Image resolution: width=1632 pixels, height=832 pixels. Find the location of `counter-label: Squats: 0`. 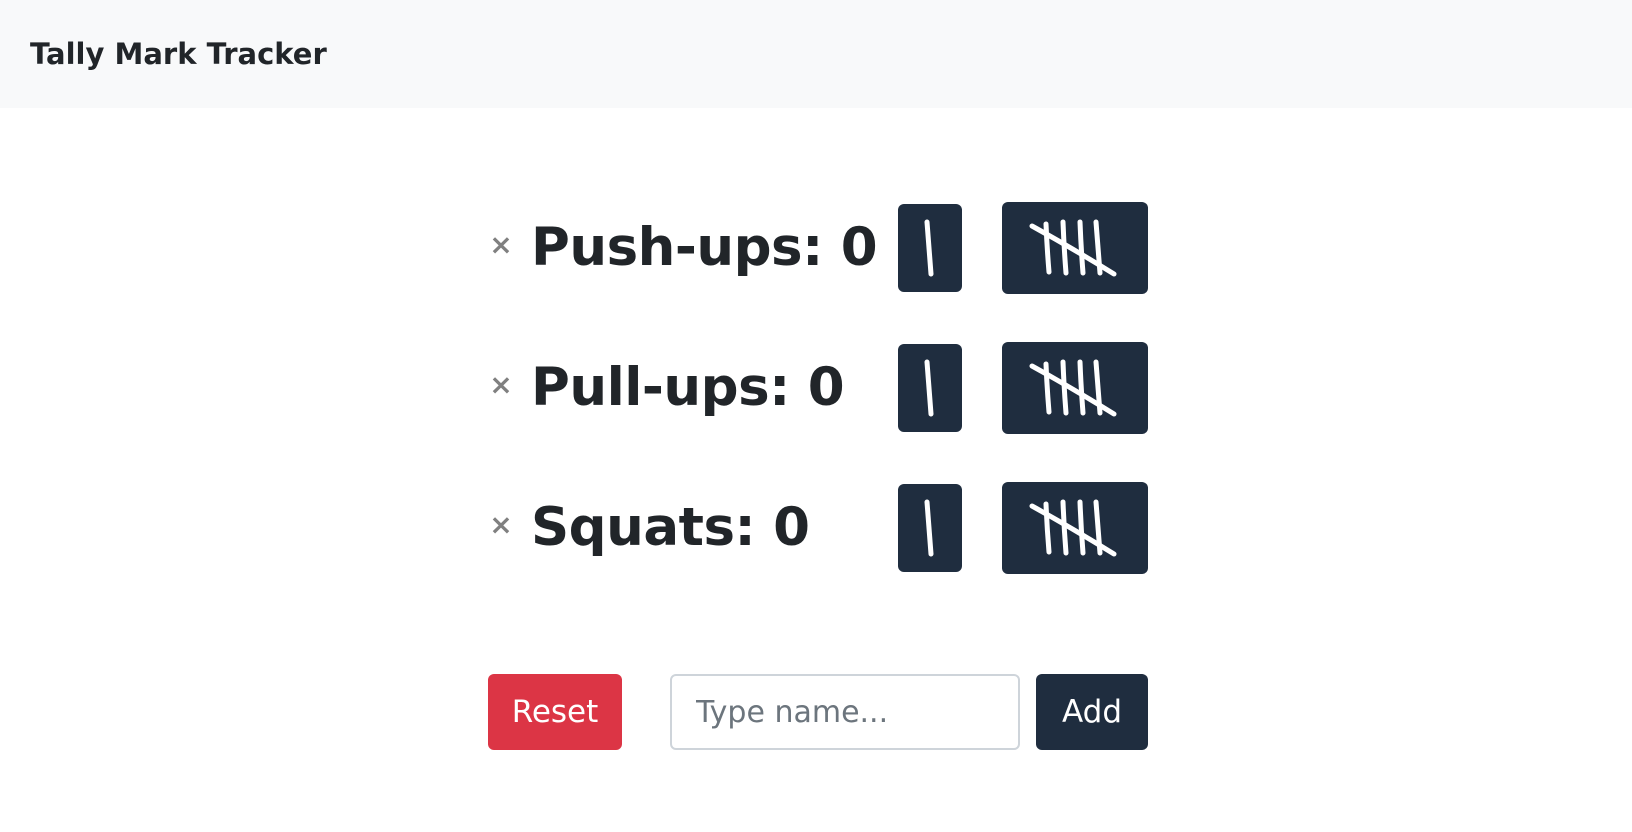

counter-label: Squats: 0 is located at coordinates (670, 527).